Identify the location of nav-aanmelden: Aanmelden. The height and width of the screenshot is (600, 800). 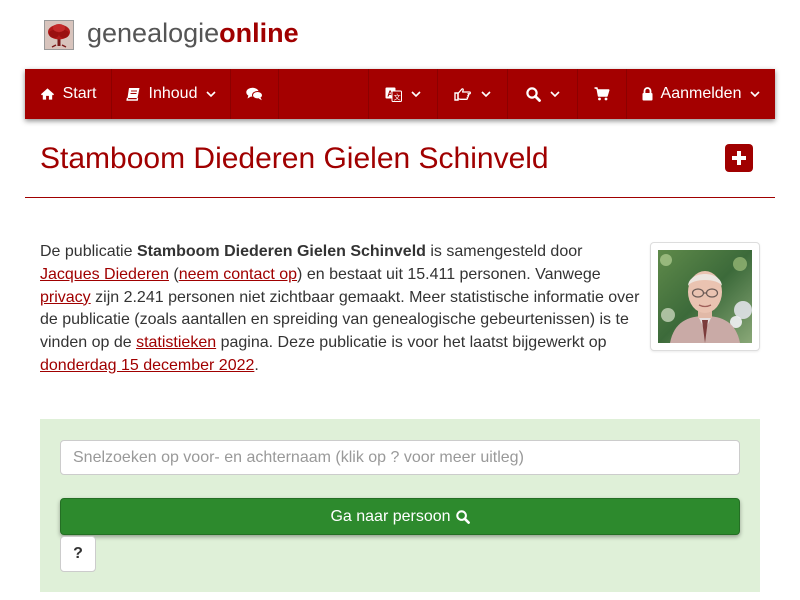
(701, 94).